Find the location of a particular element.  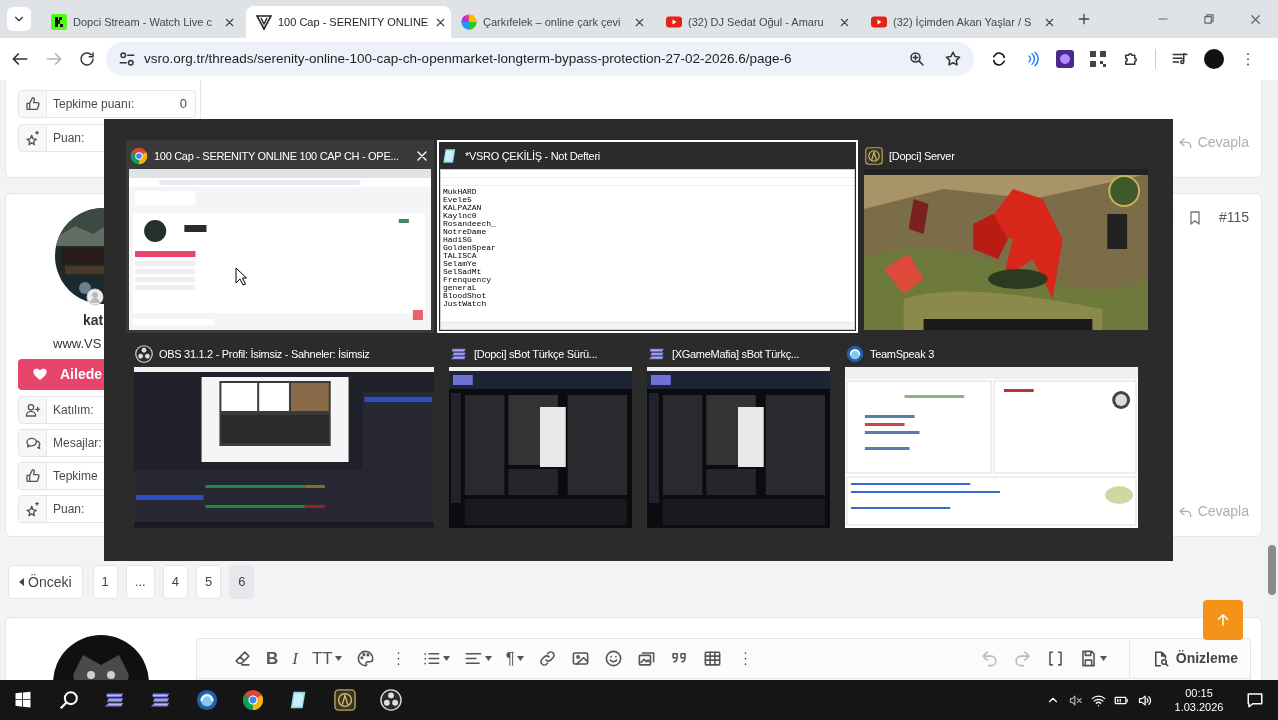

clock: 00:15 1.03.2026 is located at coordinates (1199, 700).